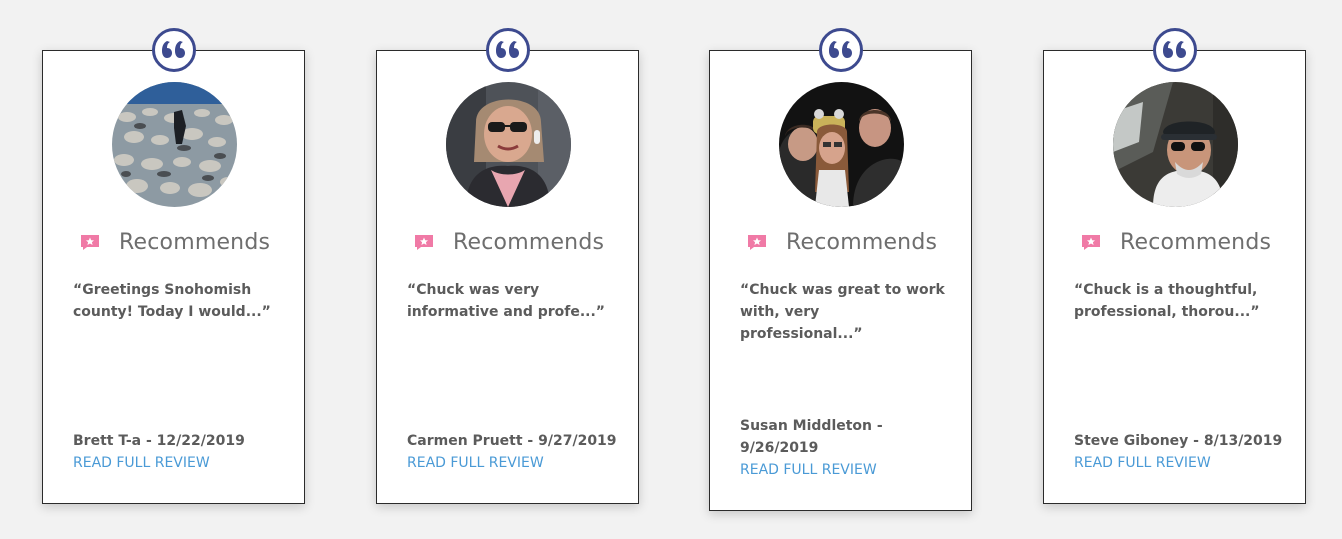  Describe the element at coordinates (1243, 441) in the screenshot. I see `review-date: 8/13/2019` at that location.